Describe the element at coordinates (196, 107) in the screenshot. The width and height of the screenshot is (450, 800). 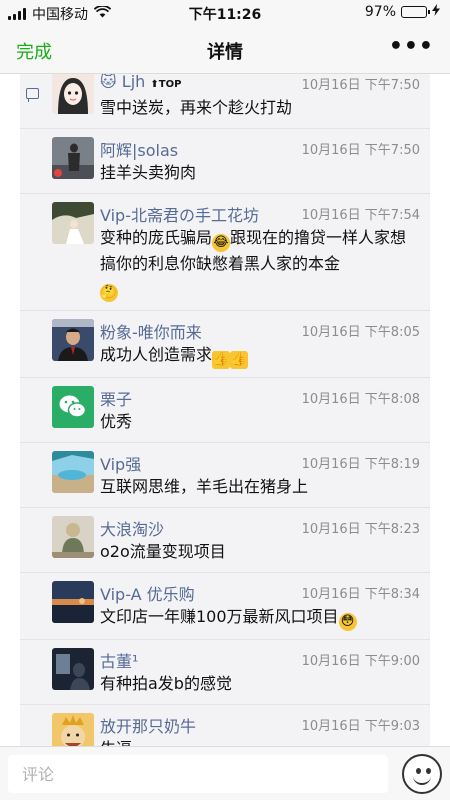
I see `comment-text: 雪中送炭，再来个趁火打劫` at that location.